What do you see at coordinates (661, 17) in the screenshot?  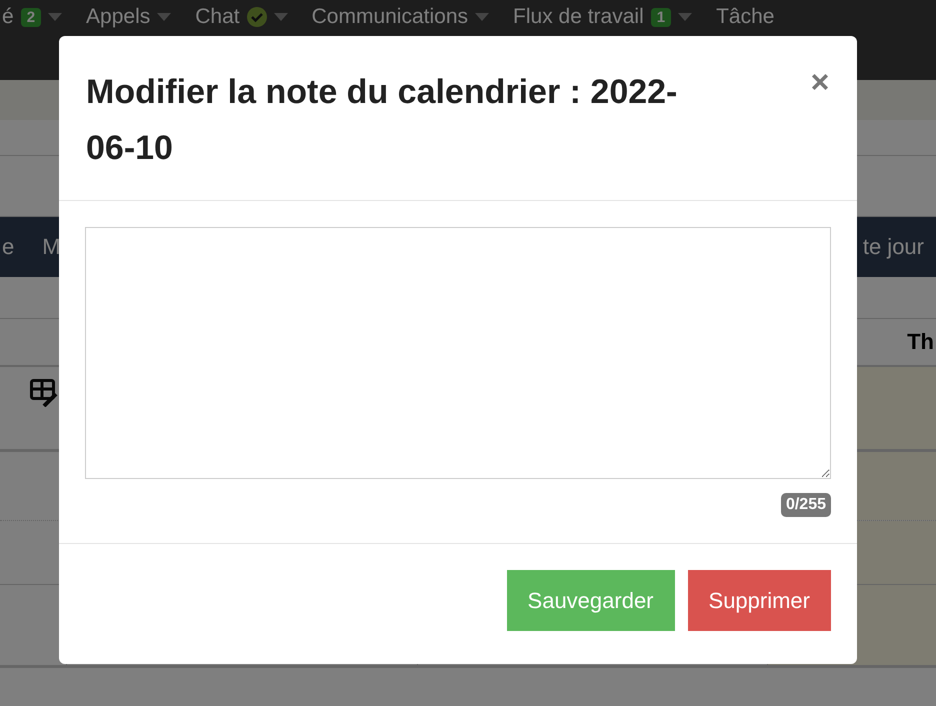 I see `count-badge: 1` at bounding box center [661, 17].